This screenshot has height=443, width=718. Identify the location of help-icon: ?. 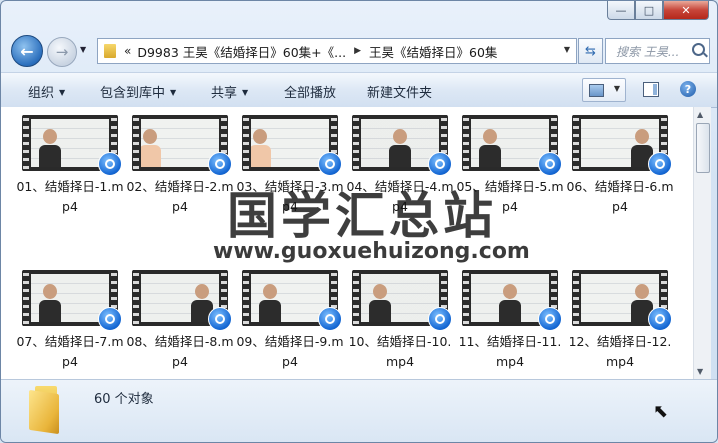
(688, 89).